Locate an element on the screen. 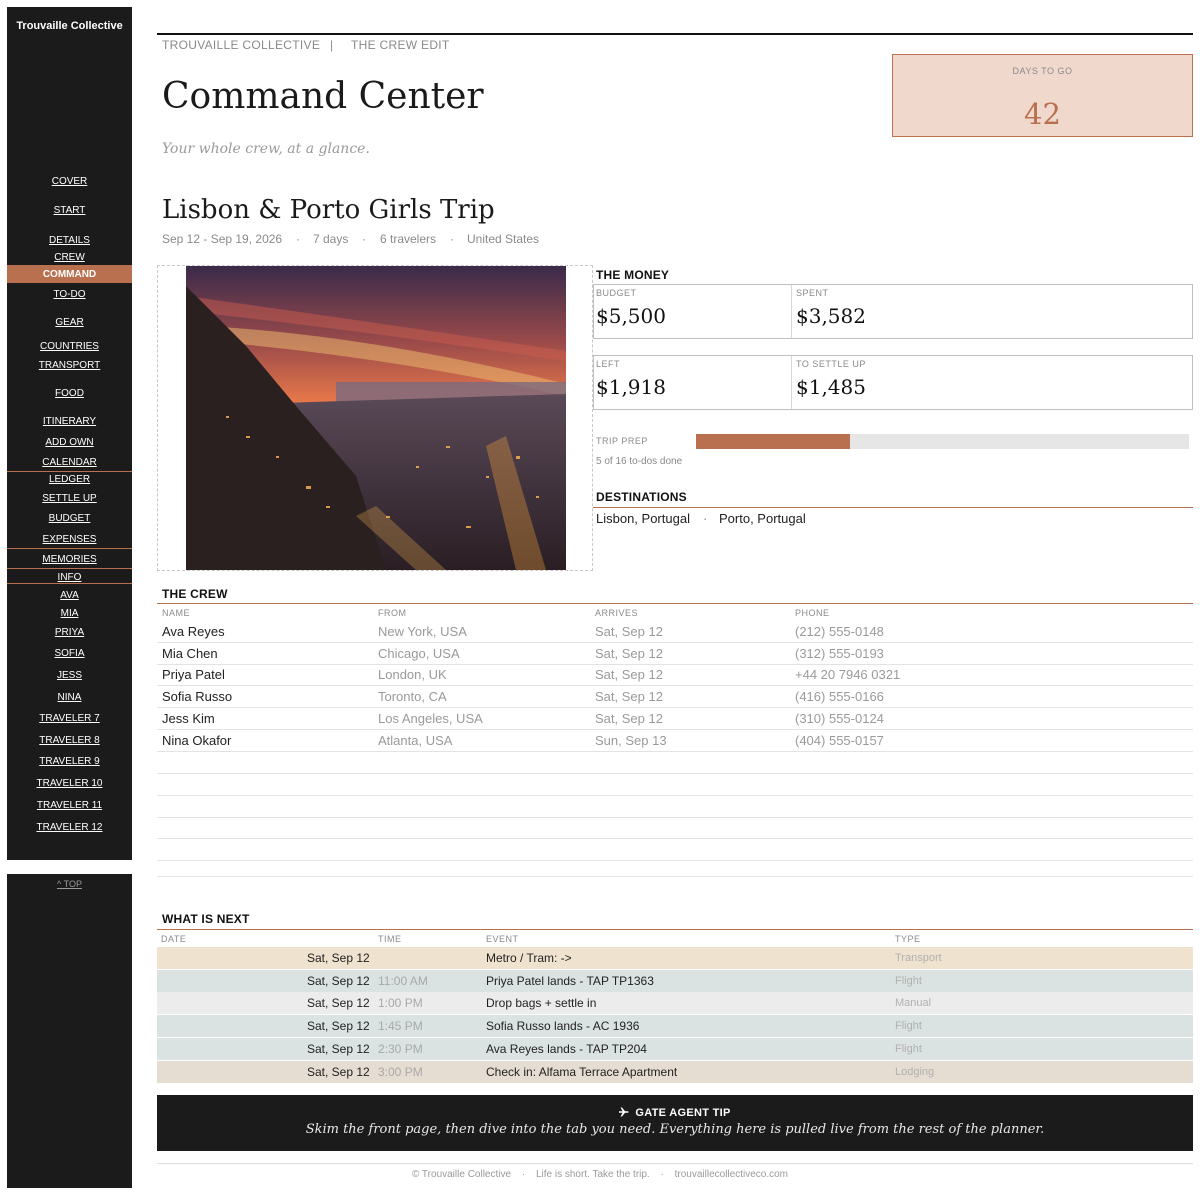 This screenshot has height=1194, width=1200. next-col-type: TYPE is located at coordinates (908, 939).